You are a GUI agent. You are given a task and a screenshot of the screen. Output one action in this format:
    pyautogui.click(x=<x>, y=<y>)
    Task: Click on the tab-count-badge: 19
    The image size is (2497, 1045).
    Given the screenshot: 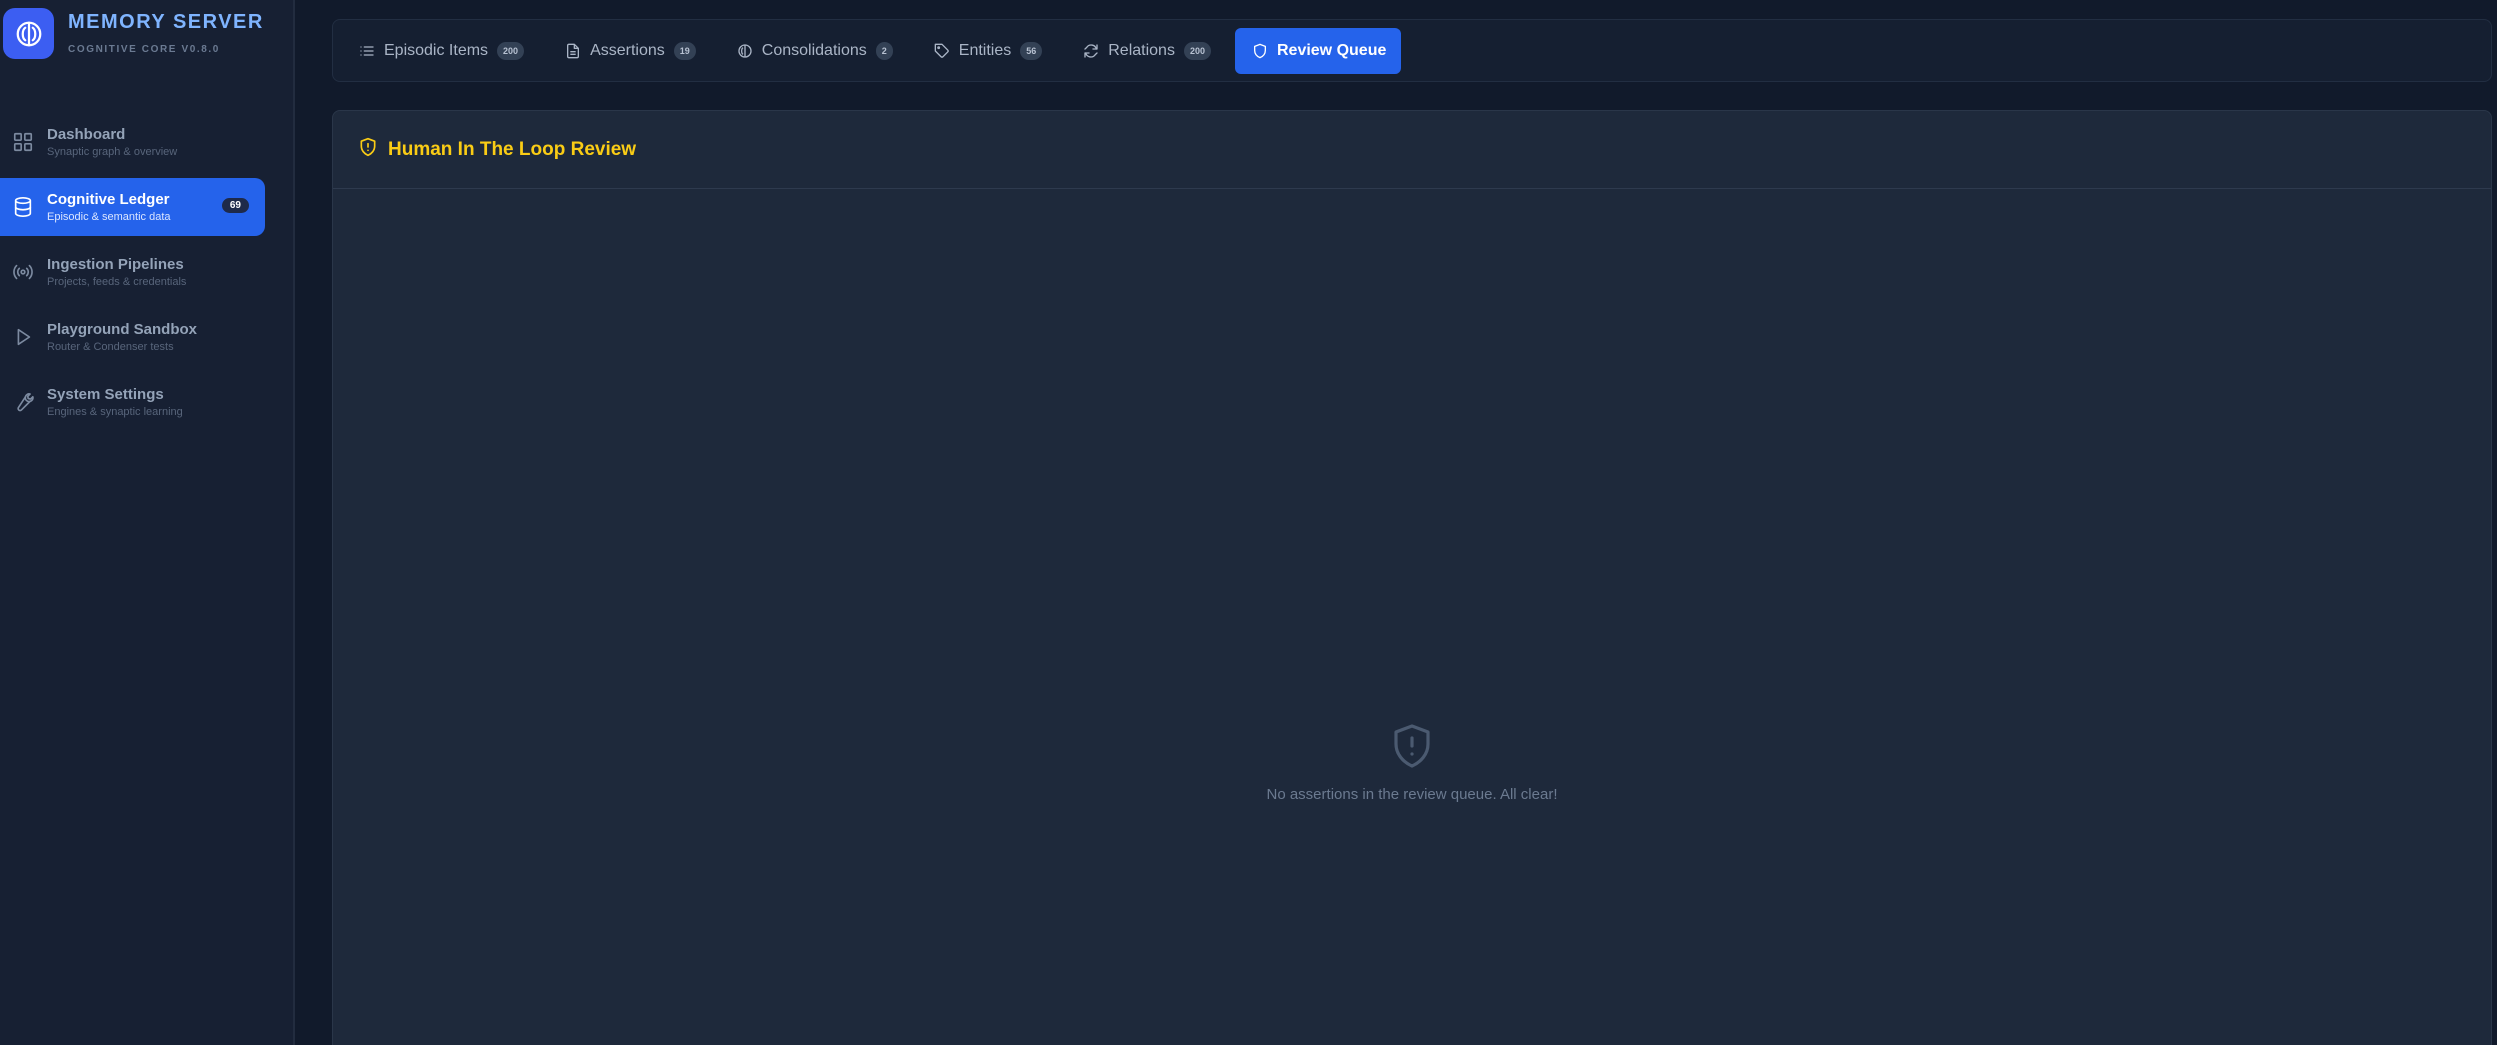 What is the action you would take?
    pyautogui.click(x=684, y=50)
    